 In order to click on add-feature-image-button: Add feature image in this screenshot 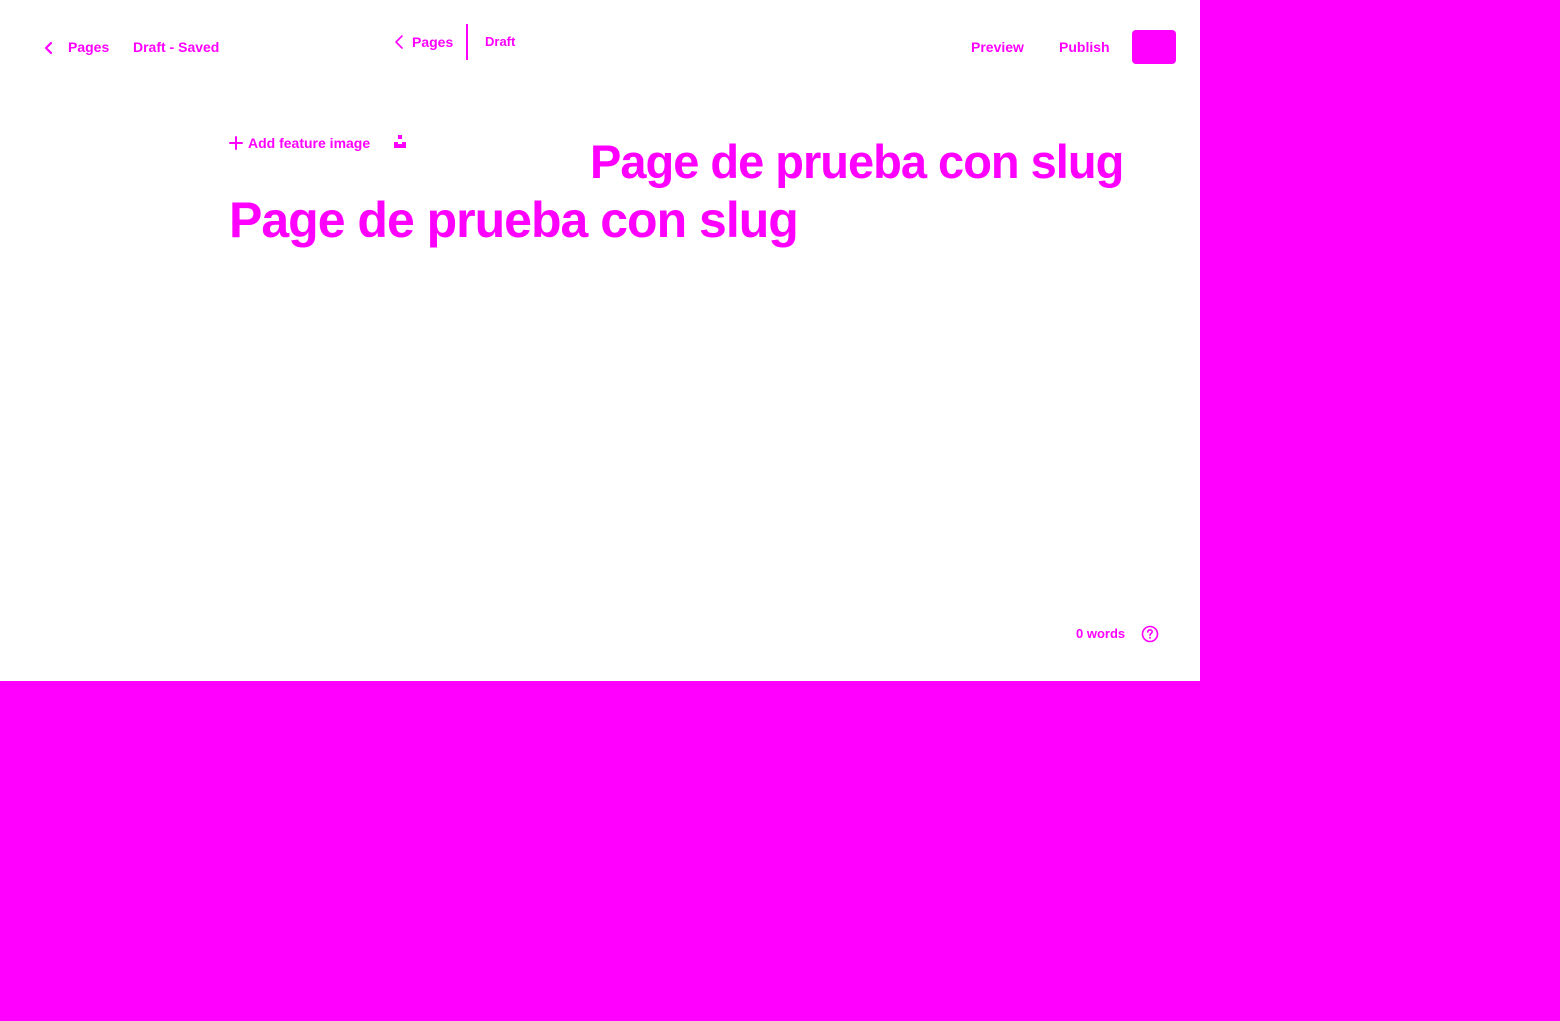, I will do `click(309, 143)`.